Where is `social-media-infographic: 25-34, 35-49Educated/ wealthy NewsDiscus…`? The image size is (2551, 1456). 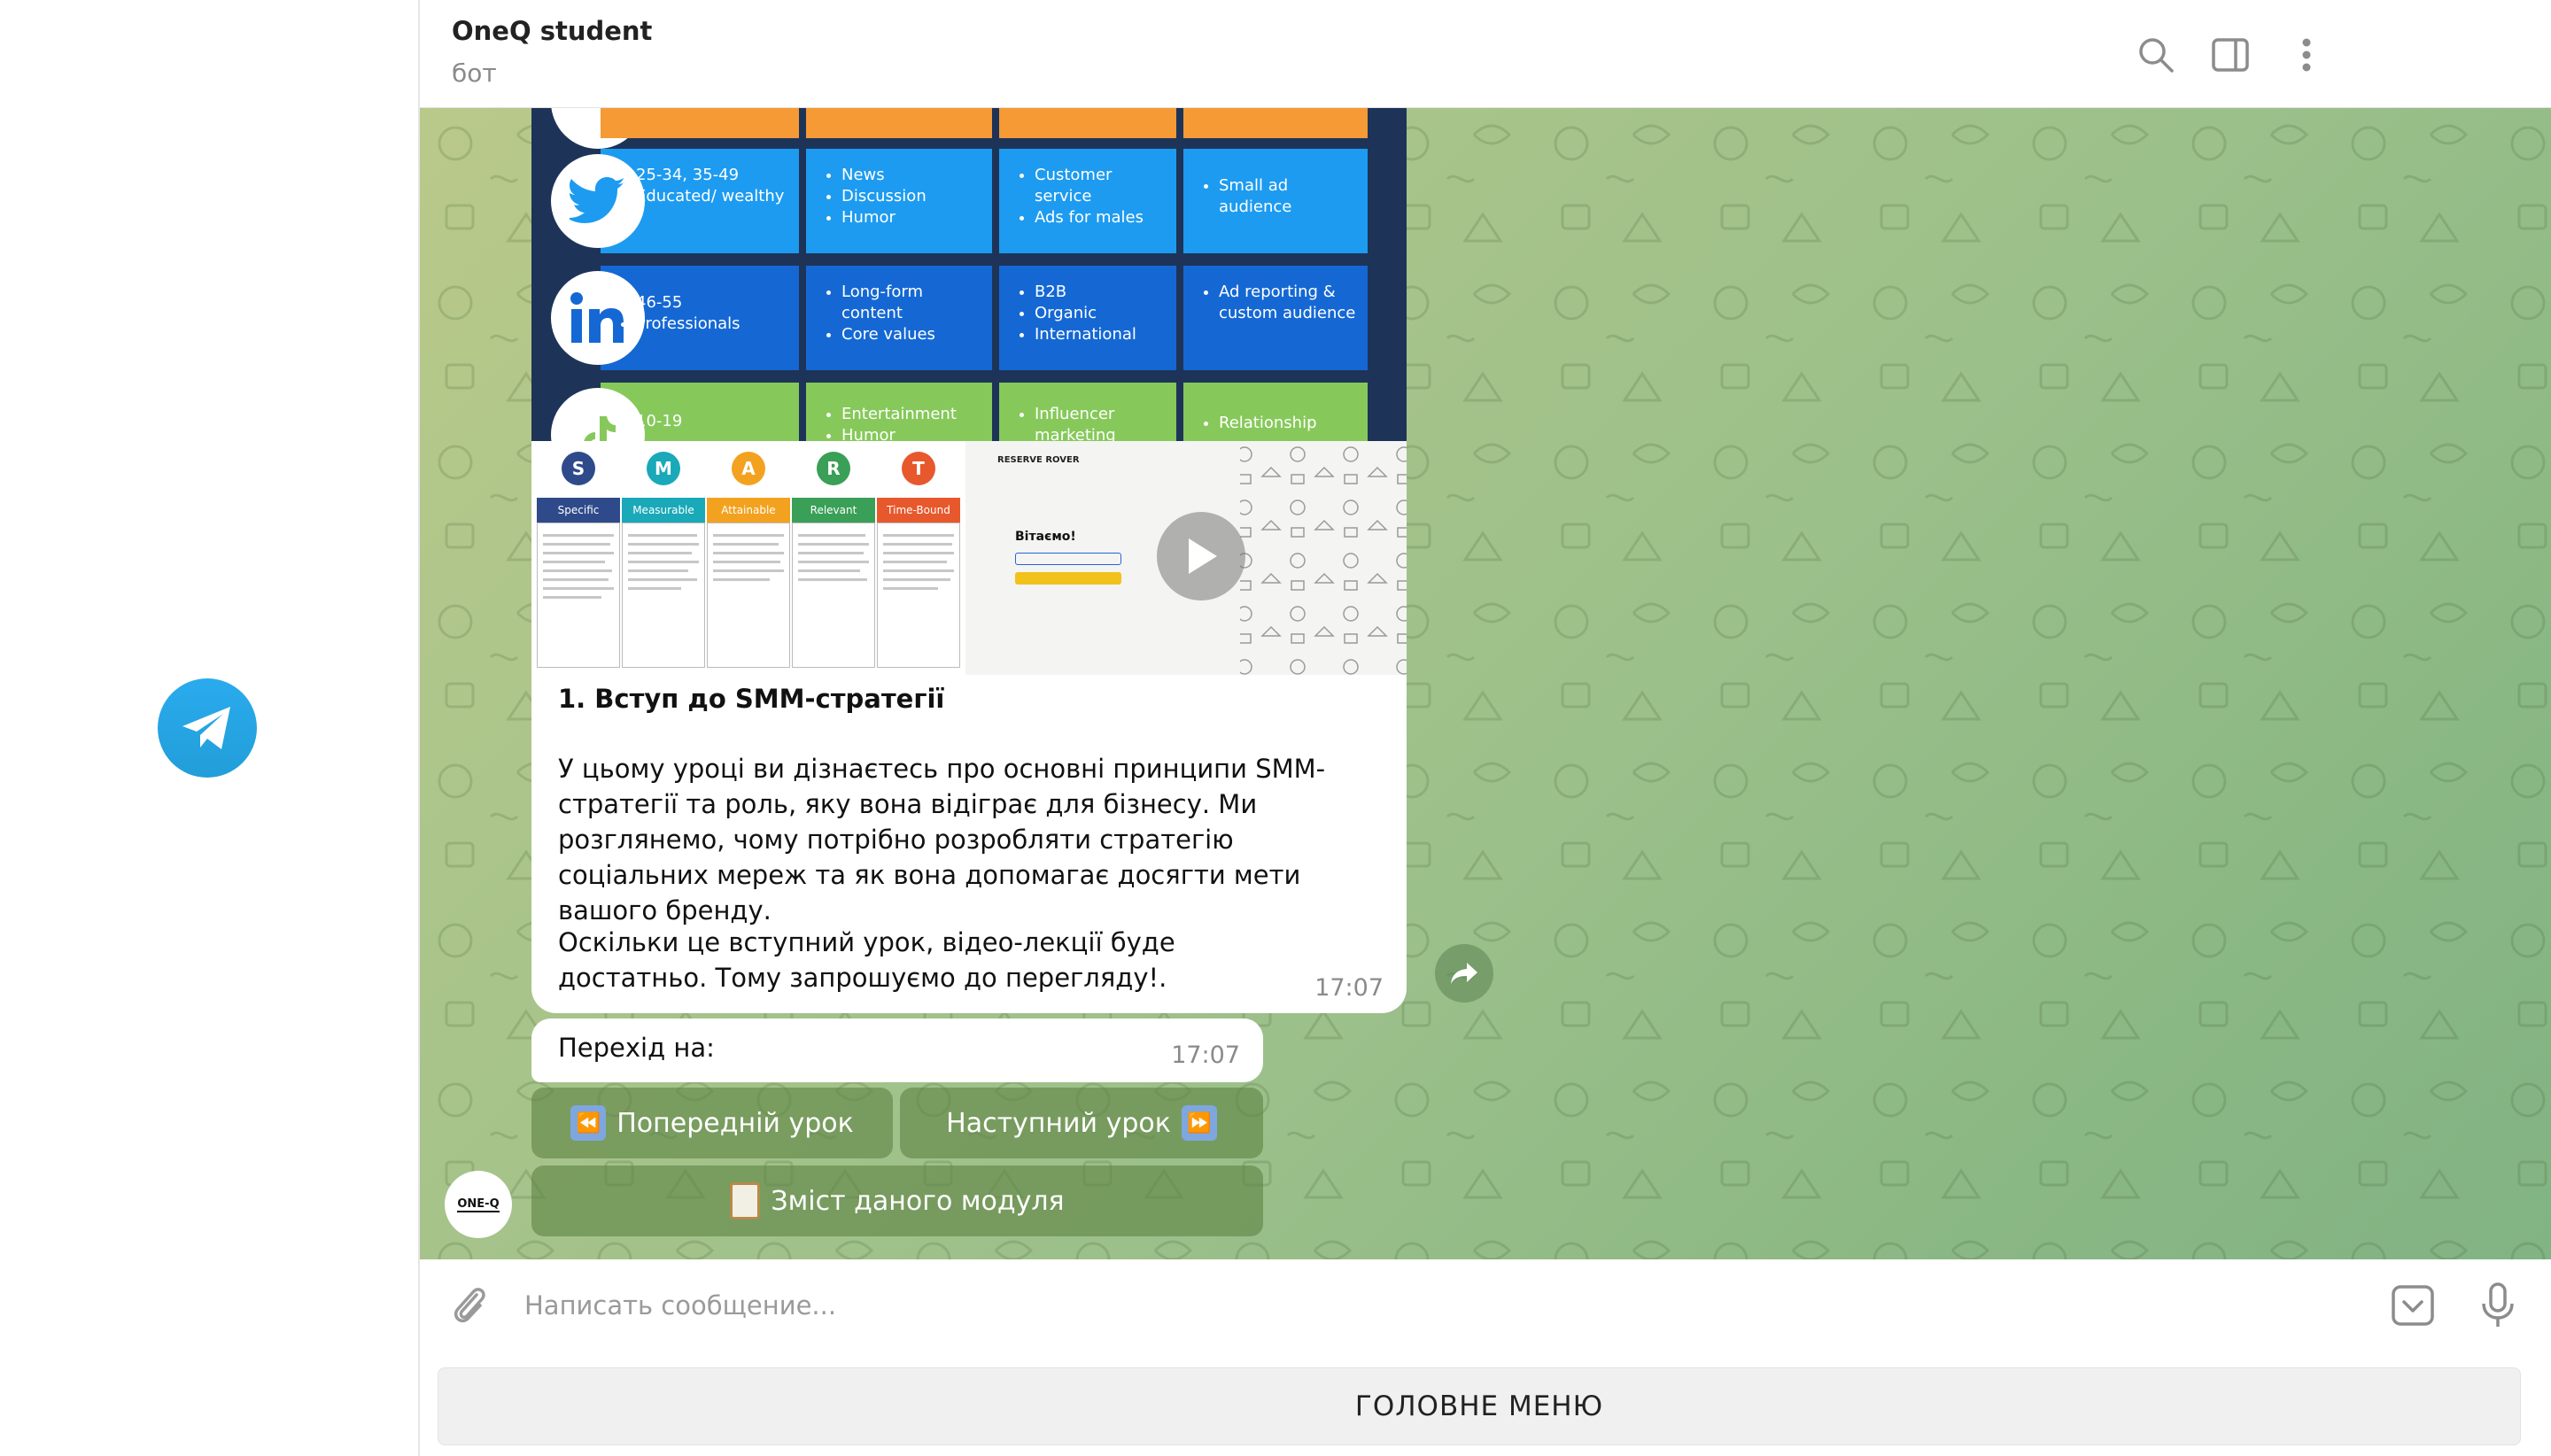 social-media-infographic: 25-34, 35-49Educated/ wealthy NewsDiscus… is located at coordinates (969, 297).